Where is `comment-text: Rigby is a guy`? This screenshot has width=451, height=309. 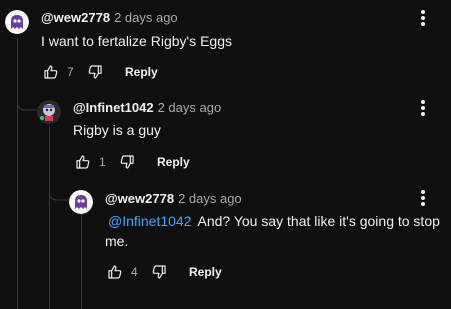
comment-text: Rigby is a guy is located at coordinates (117, 130).